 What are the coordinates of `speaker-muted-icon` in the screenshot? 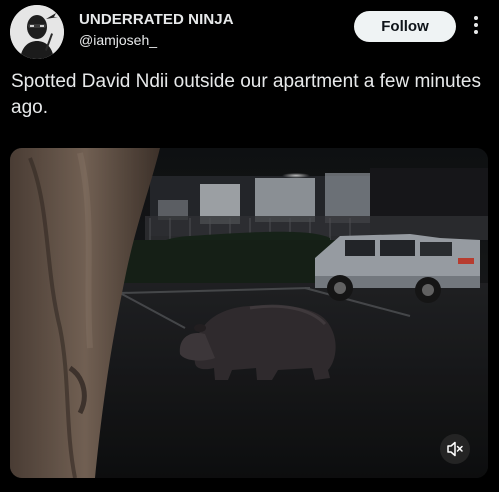 It's located at (455, 449).